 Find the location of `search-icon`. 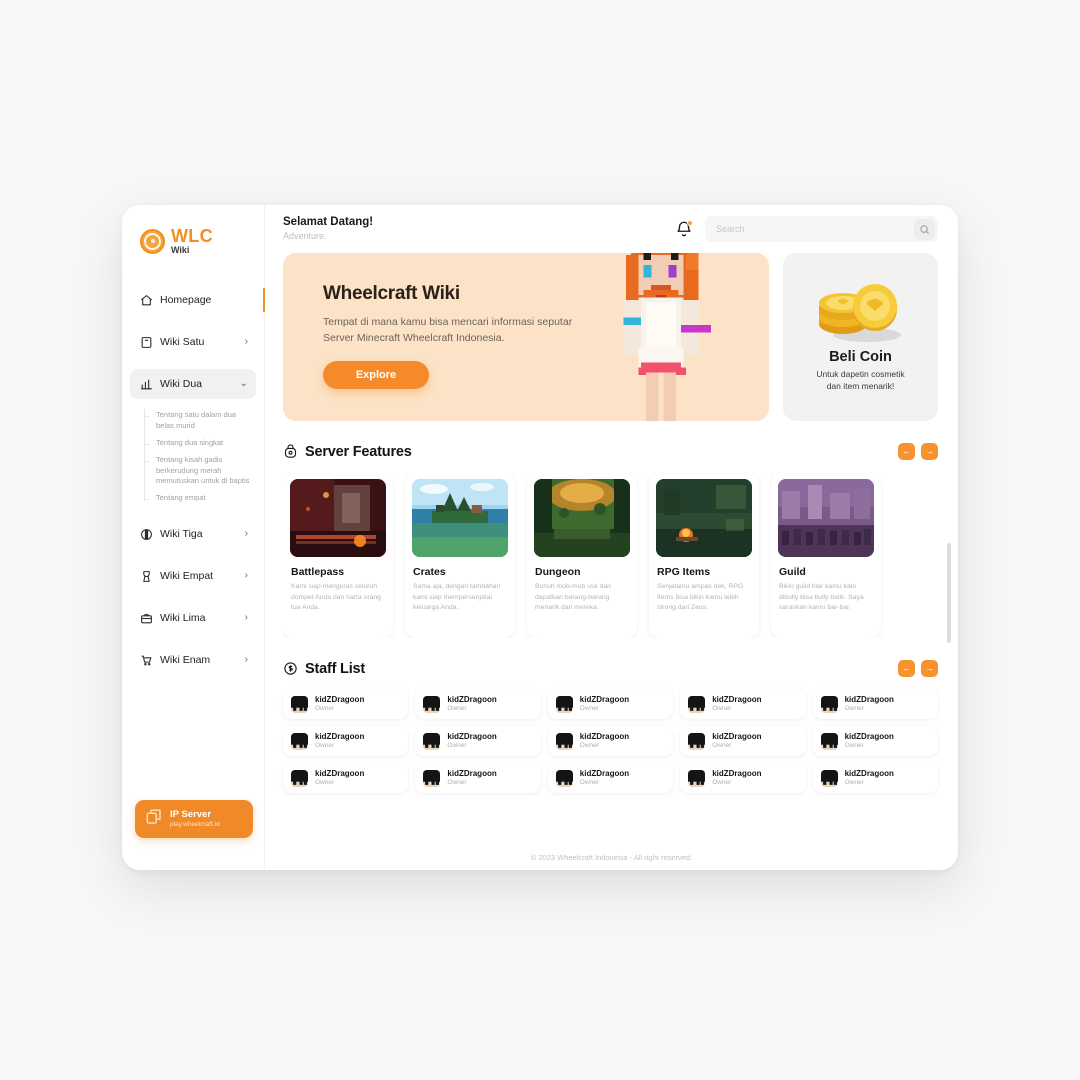

search-icon is located at coordinates (924, 229).